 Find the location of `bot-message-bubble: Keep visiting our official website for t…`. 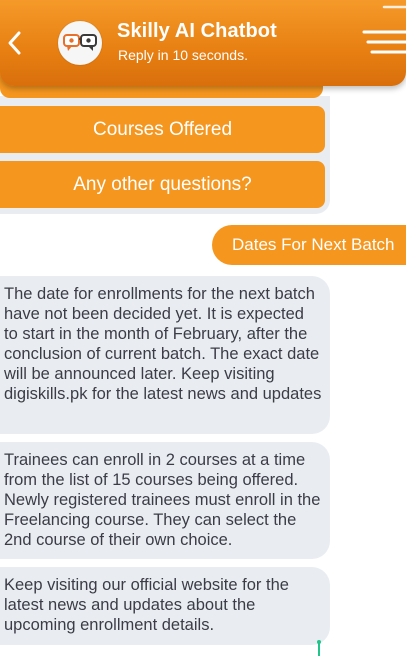

bot-message-bubble: Keep visiting our official website for t… is located at coordinates (165, 606).